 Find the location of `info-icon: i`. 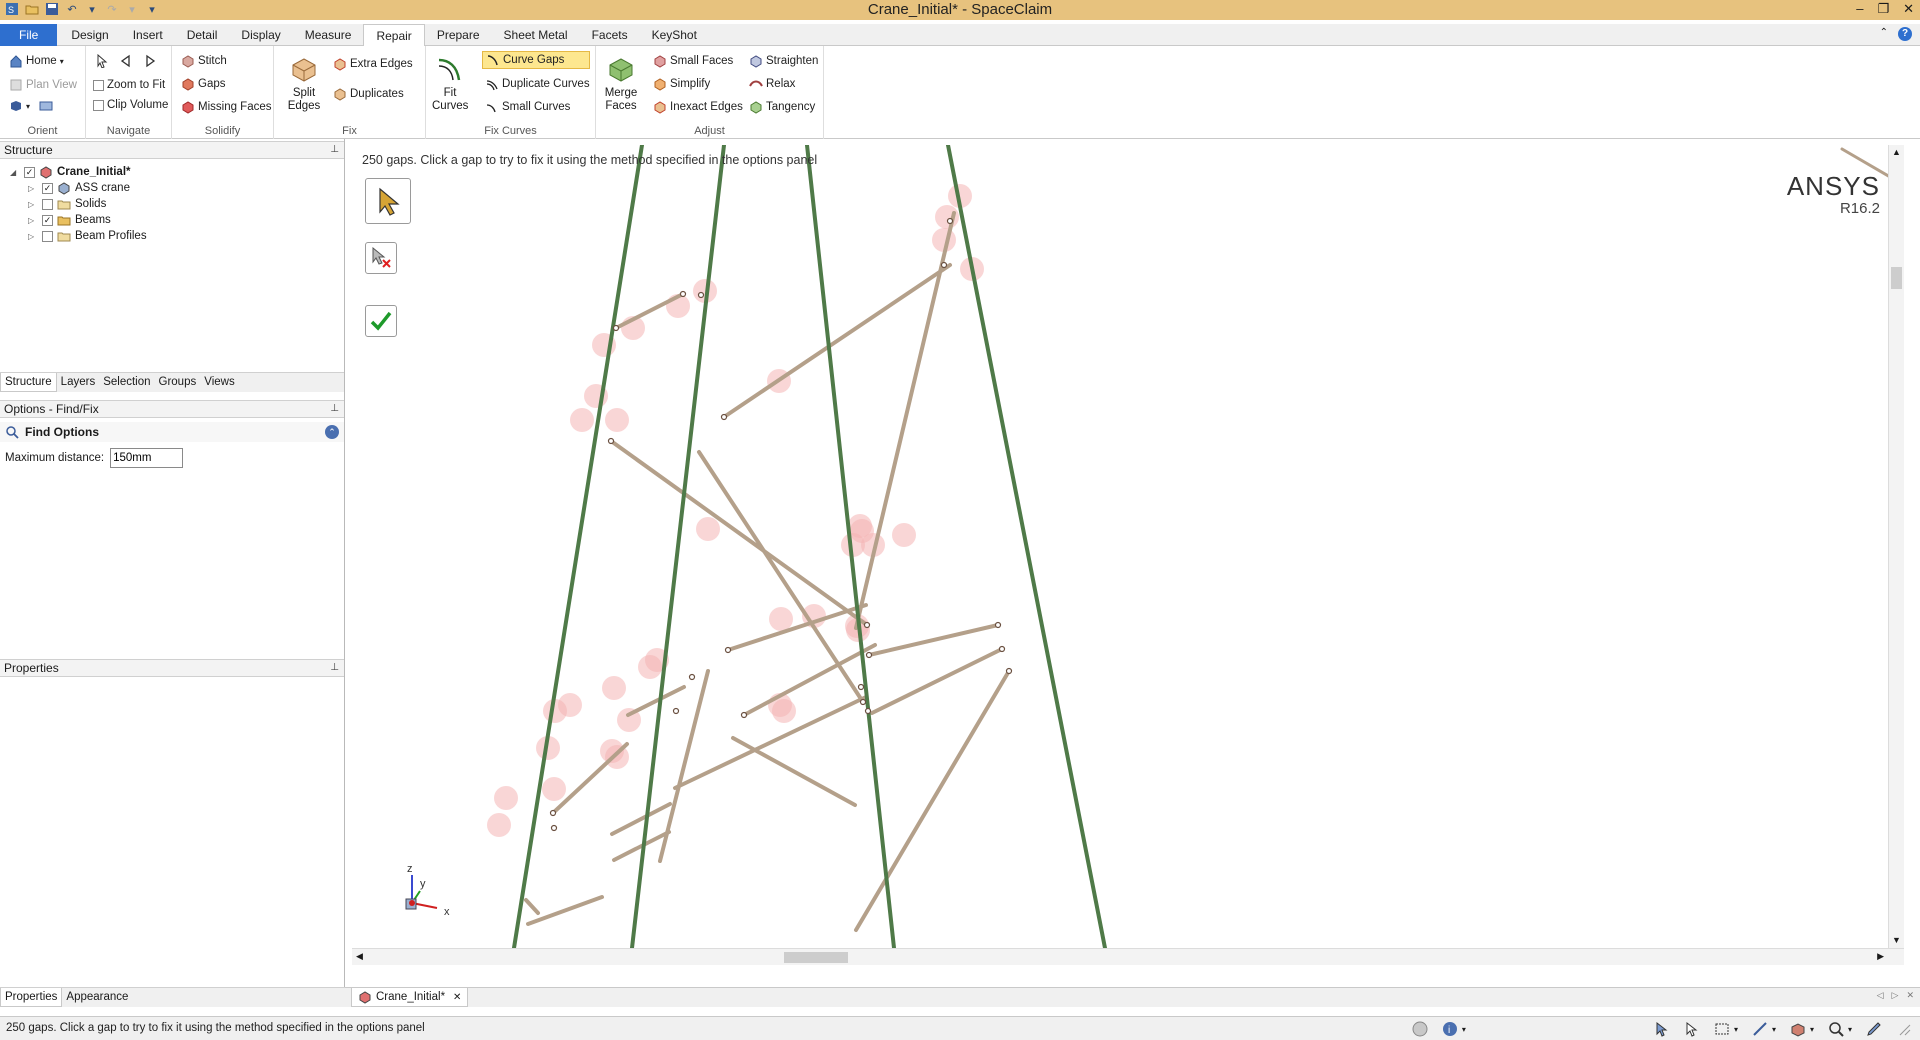

info-icon: i is located at coordinates (1450, 1029).